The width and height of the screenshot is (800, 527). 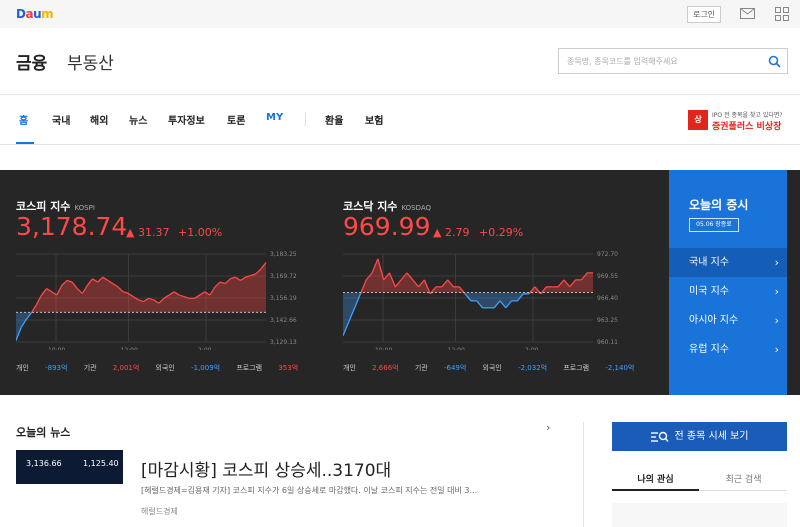 What do you see at coordinates (728, 262) in the screenshot?
I see `side-item-domestic: 국내 지수 ›` at bounding box center [728, 262].